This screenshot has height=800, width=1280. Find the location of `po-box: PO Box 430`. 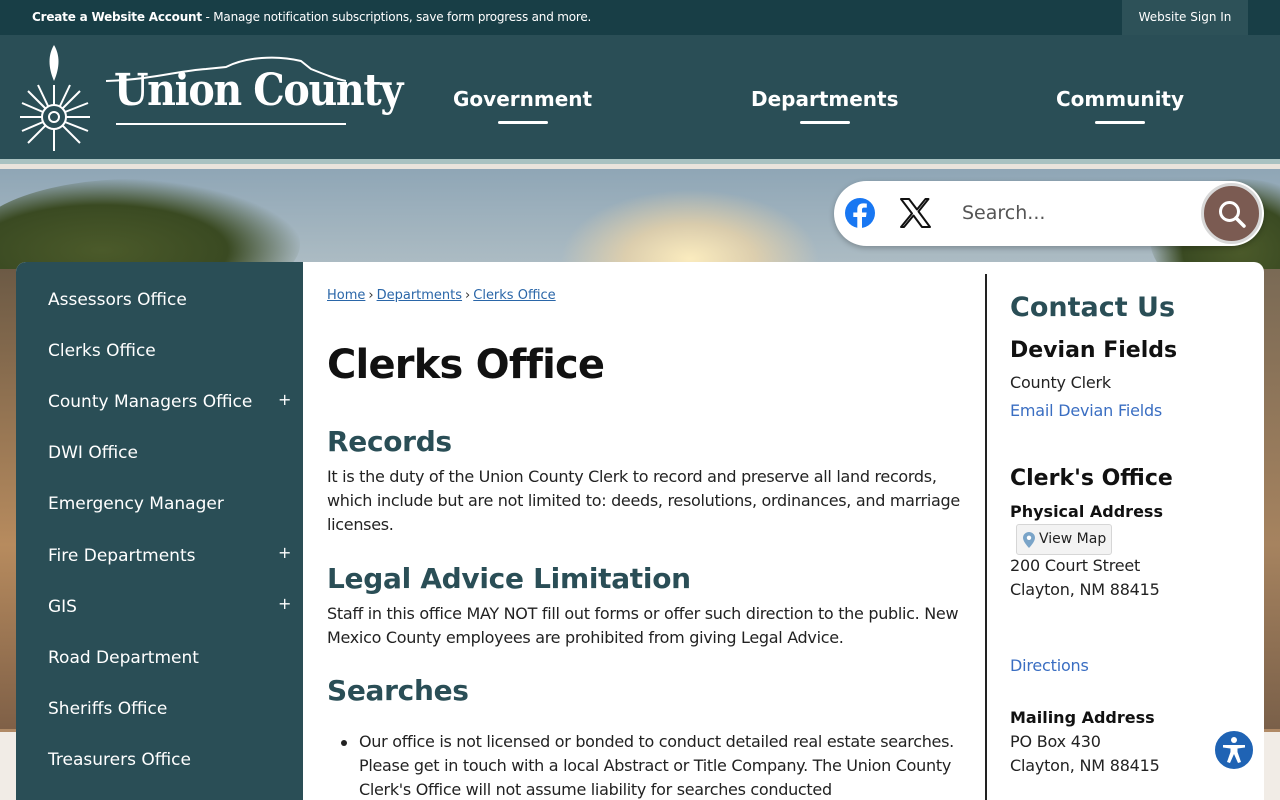

po-box: PO Box 430 is located at coordinates (1055, 741).